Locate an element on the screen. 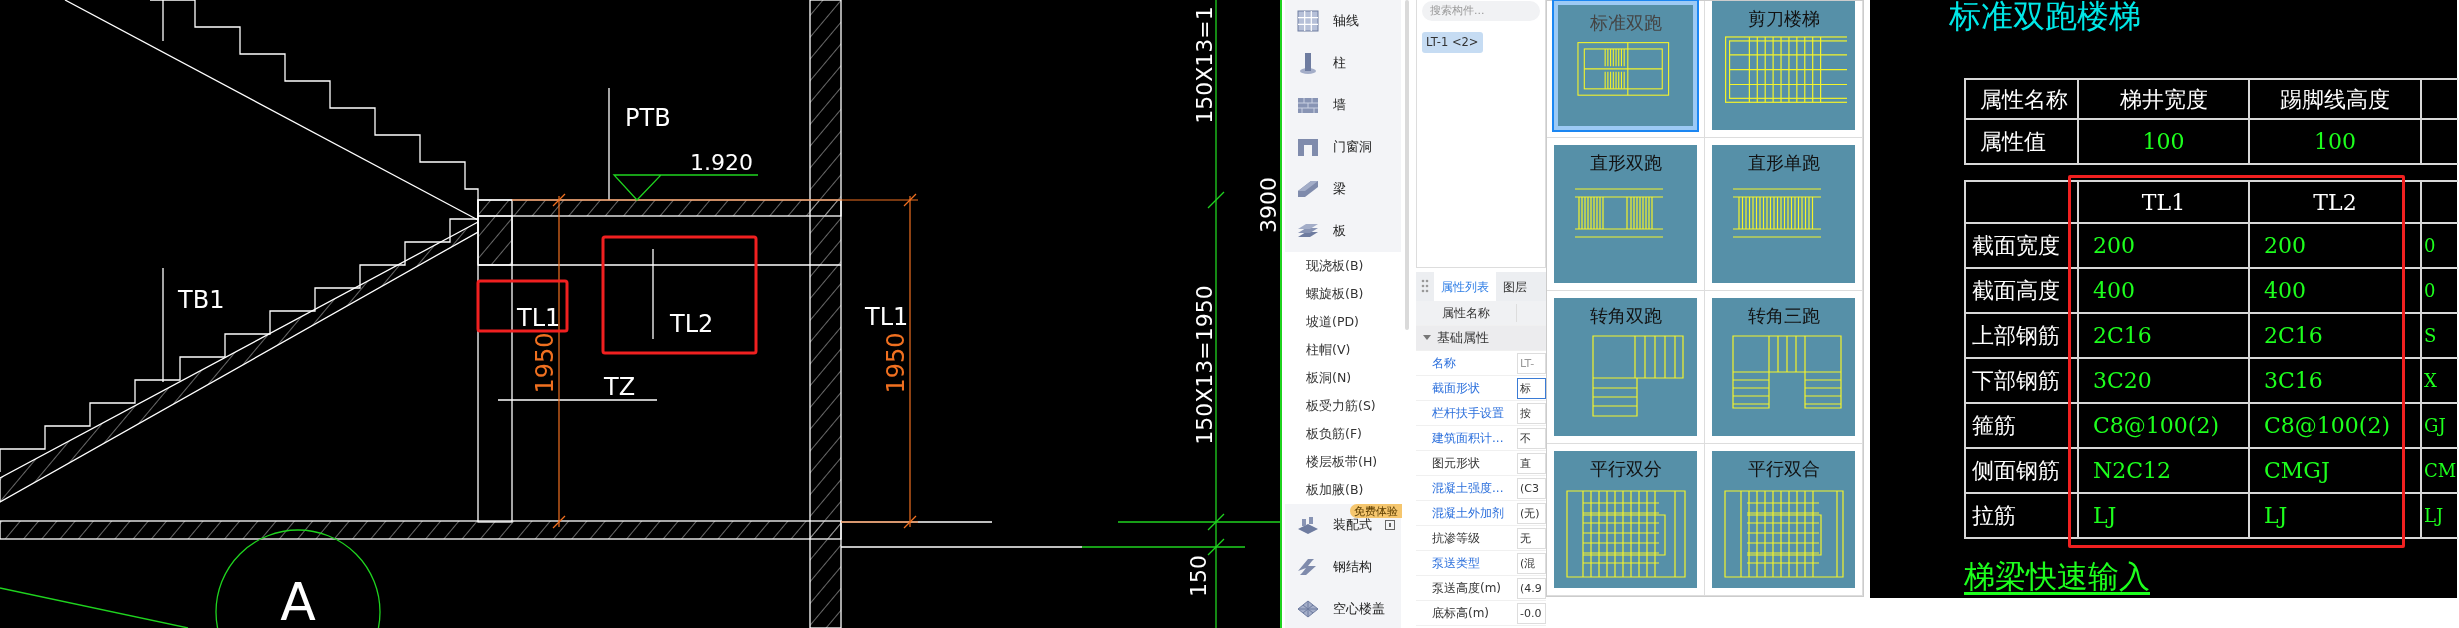 This screenshot has height=628, width=2459. dimension-text: 150X13=1950 is located at coordinates (1204, 365).